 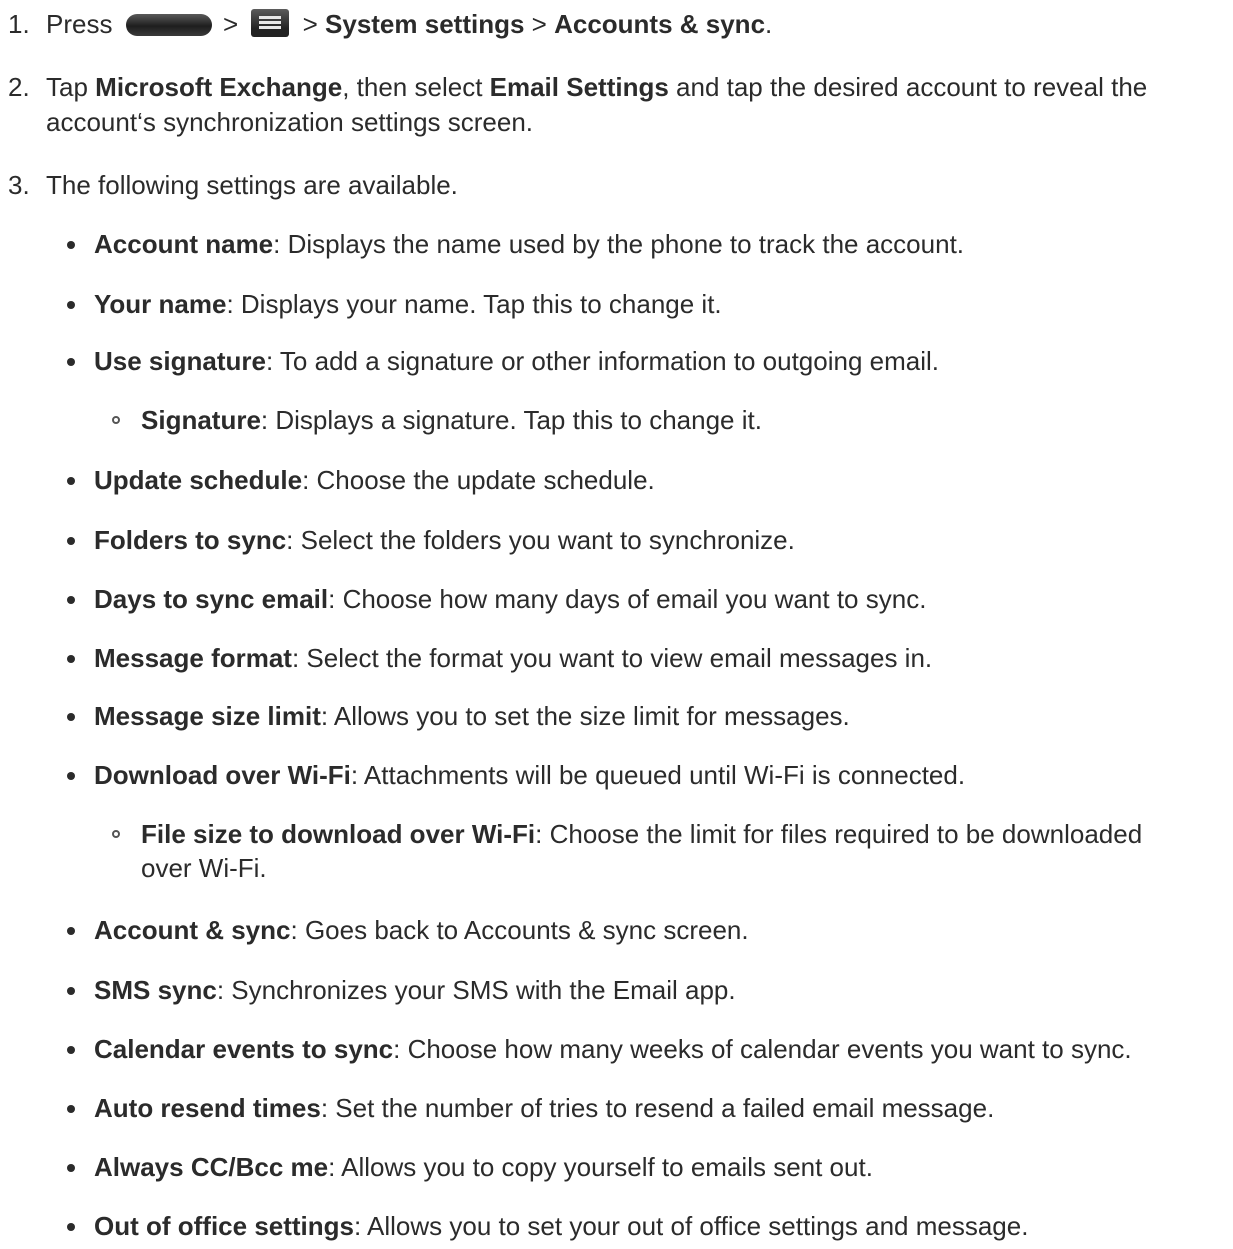 What do you see at coordinates (425, 24) in the screenshot?
I see `menu-path-system-settings: System settings` at bounding box center [425, 24].